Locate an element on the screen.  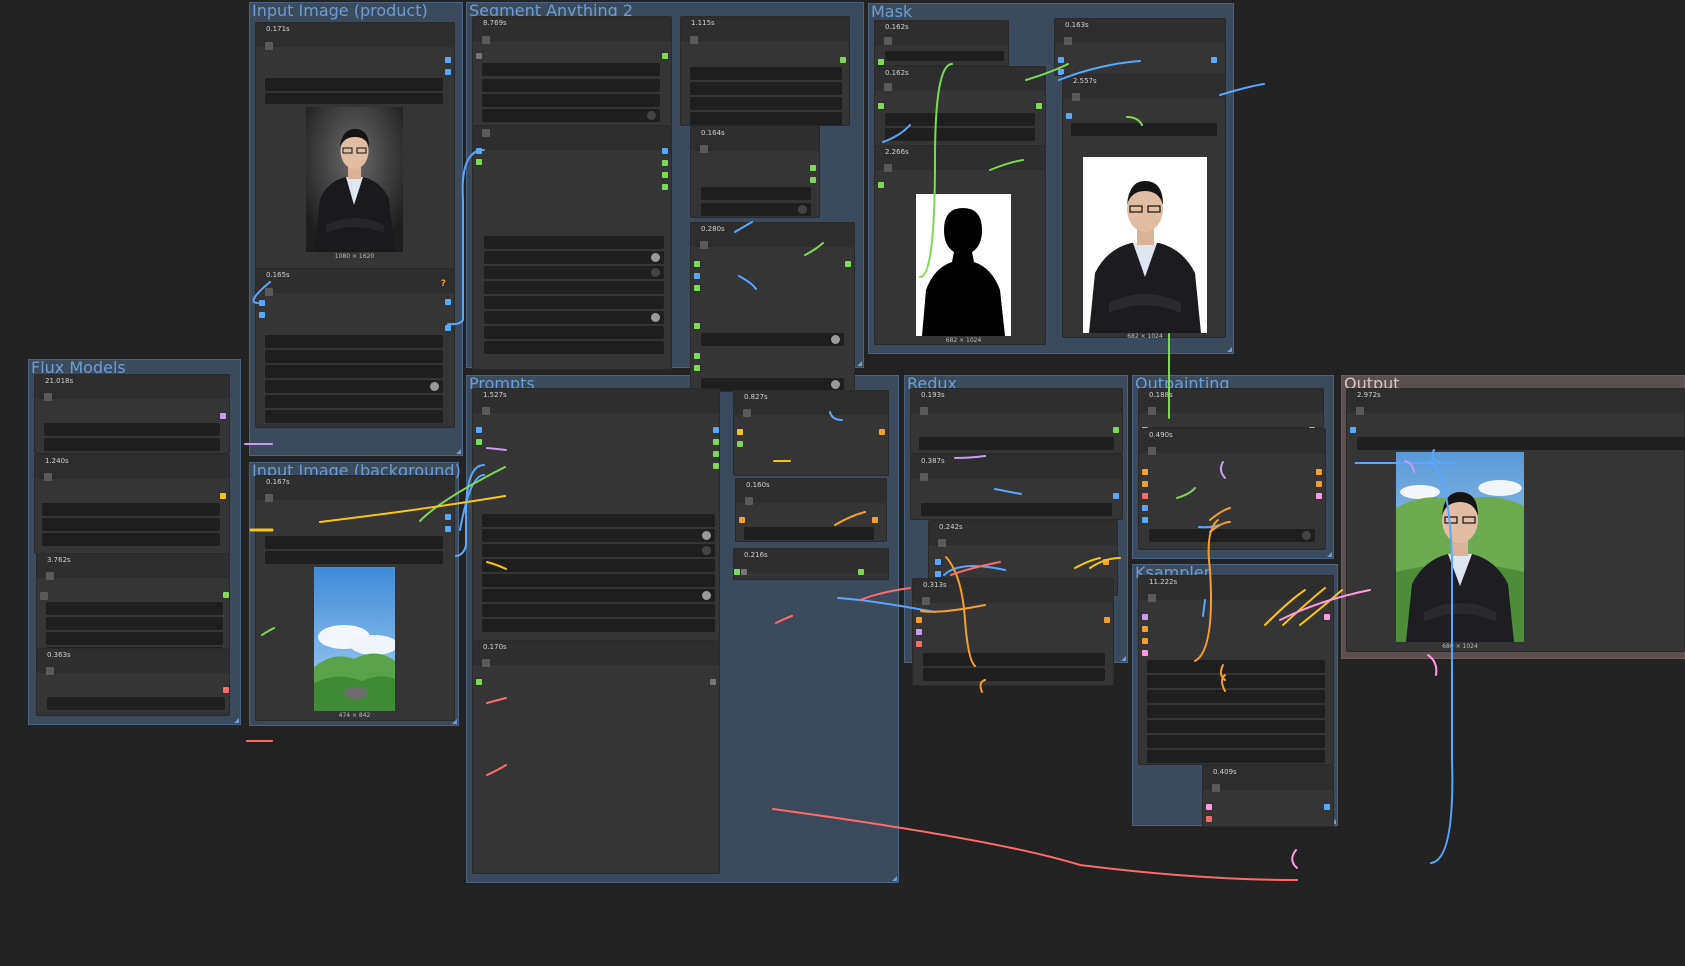
images-input-port is located at coordinates (1353, 430).